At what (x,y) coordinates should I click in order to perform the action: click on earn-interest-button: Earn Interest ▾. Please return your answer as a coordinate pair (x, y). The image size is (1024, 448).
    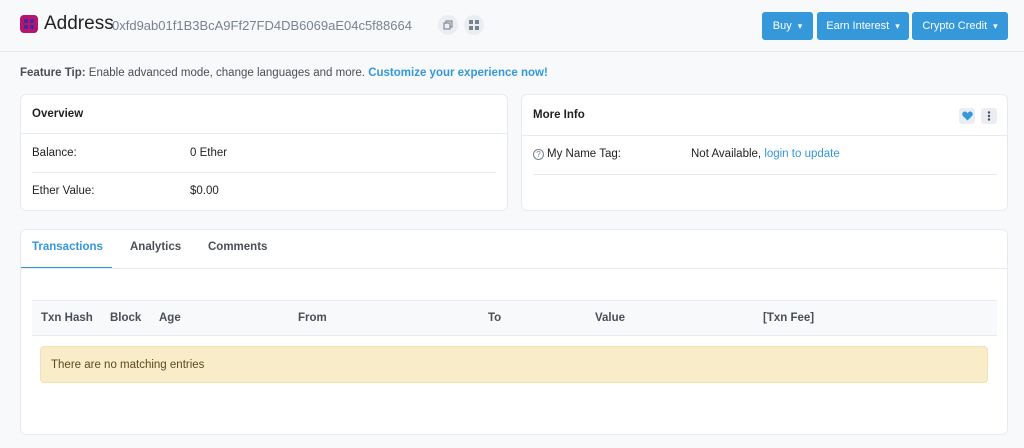
    Looking at the image, I should click on (863, 26).